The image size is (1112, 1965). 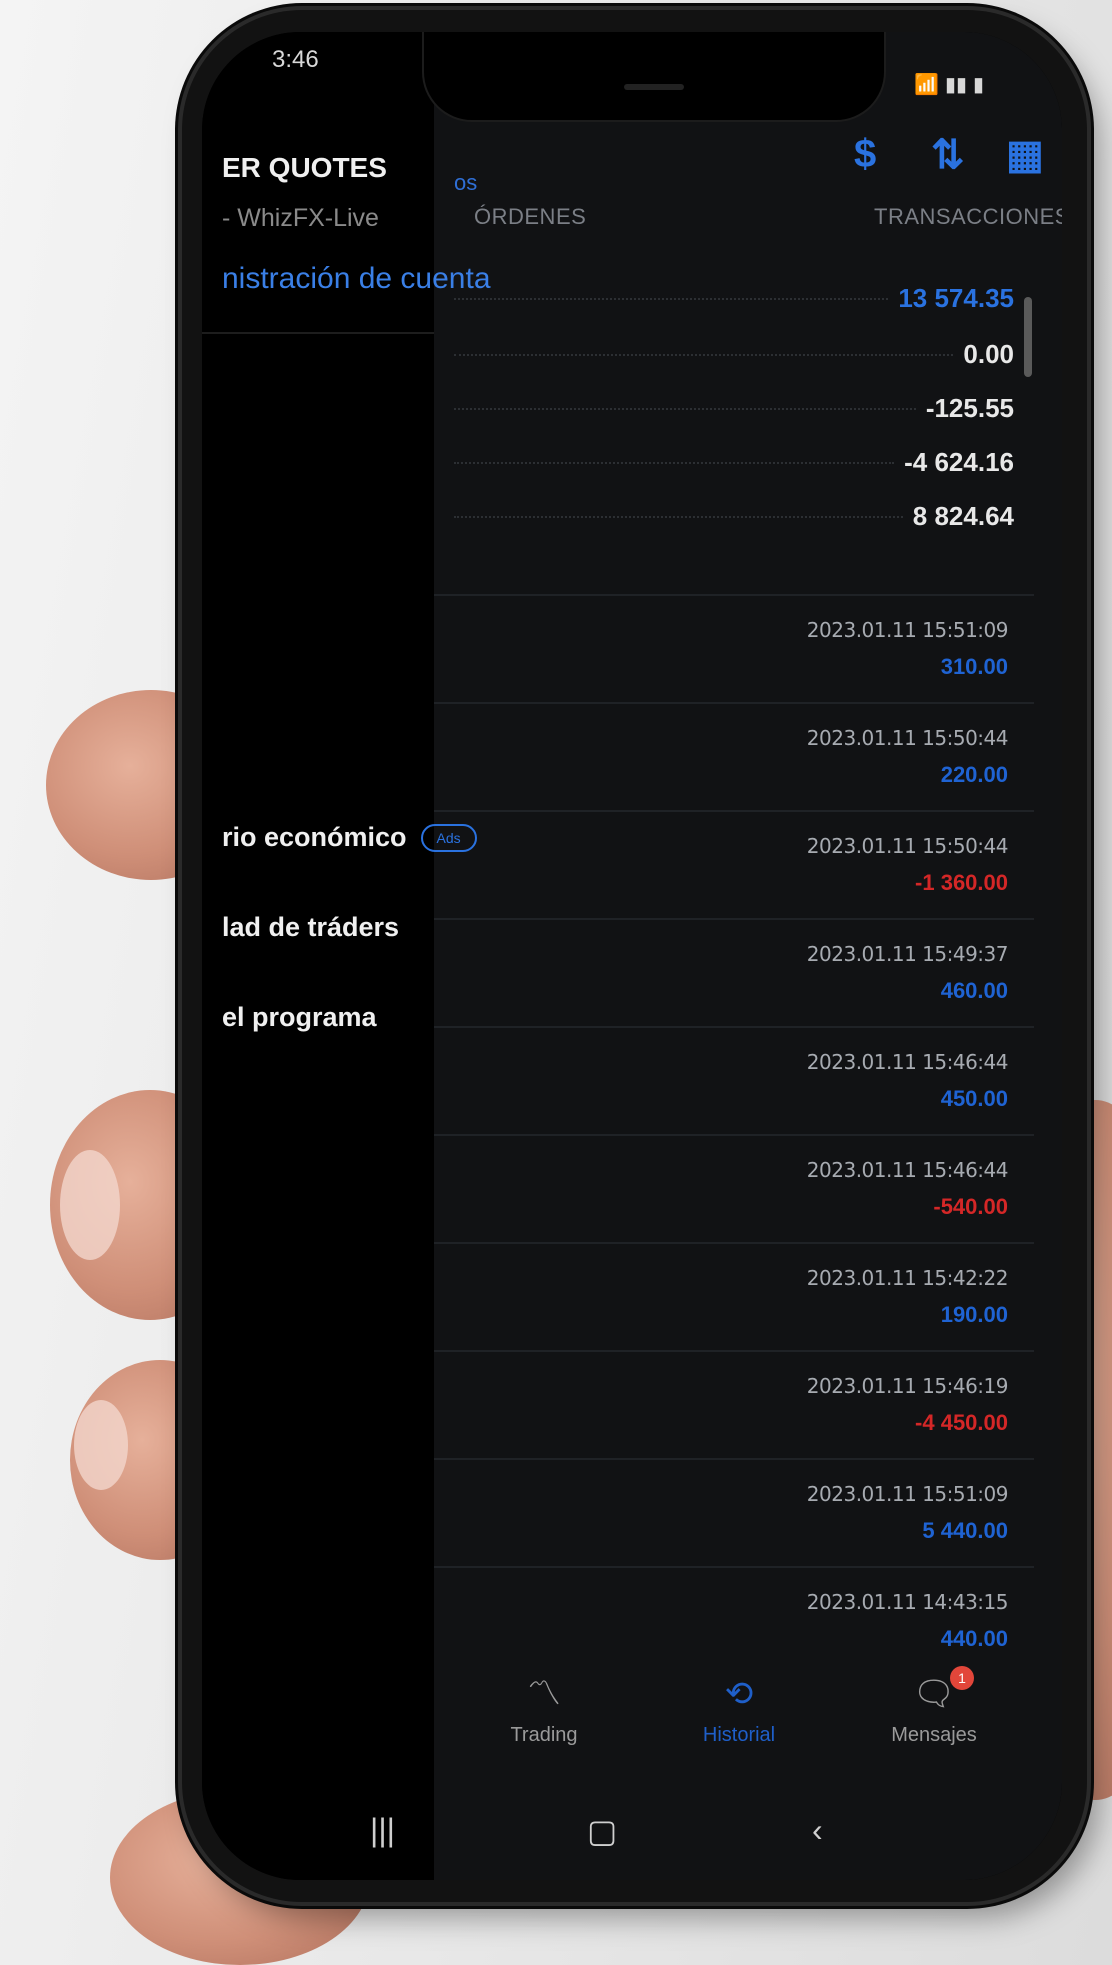 What do you see at coordinates (974, 666) in the screenshot?
I see `deal-amount: 310.00` at bounding box center [974, 666].